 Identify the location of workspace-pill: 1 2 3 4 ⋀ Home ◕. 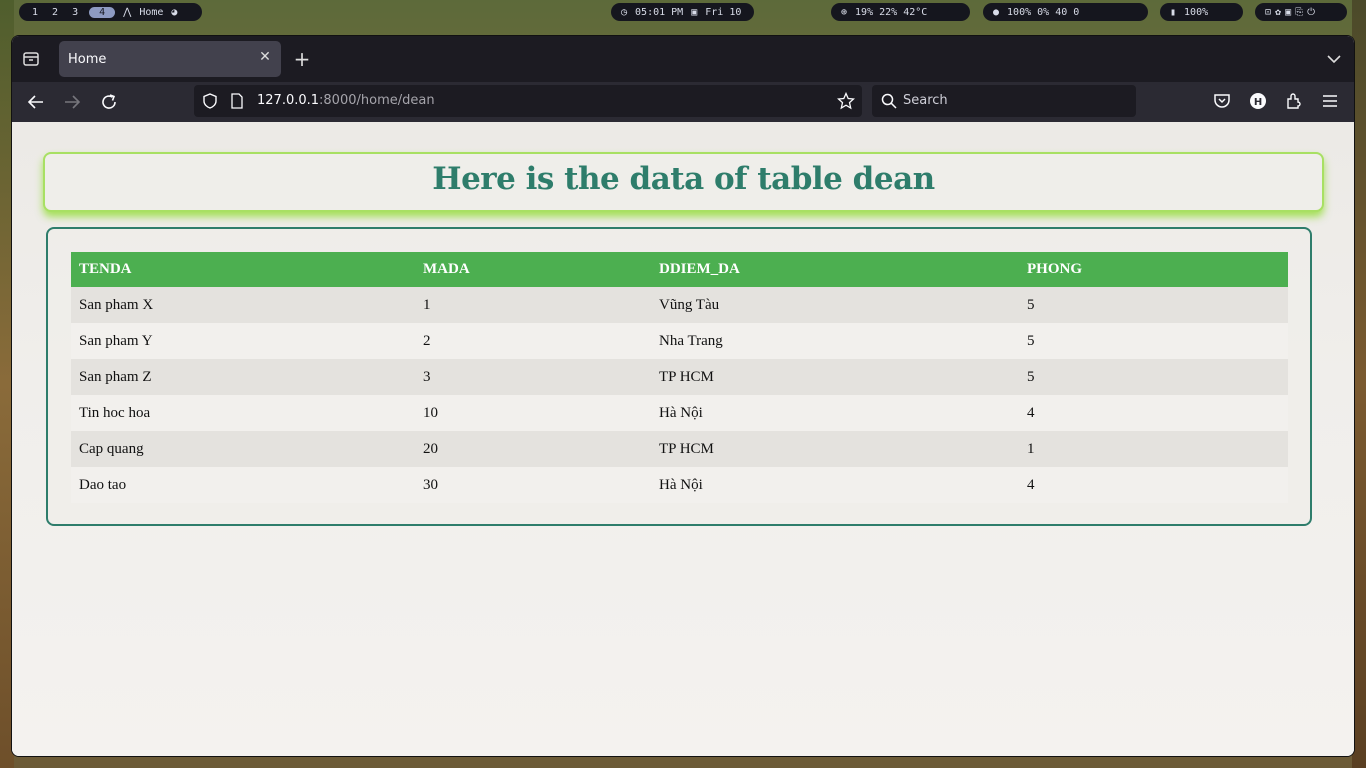
(110, 12).